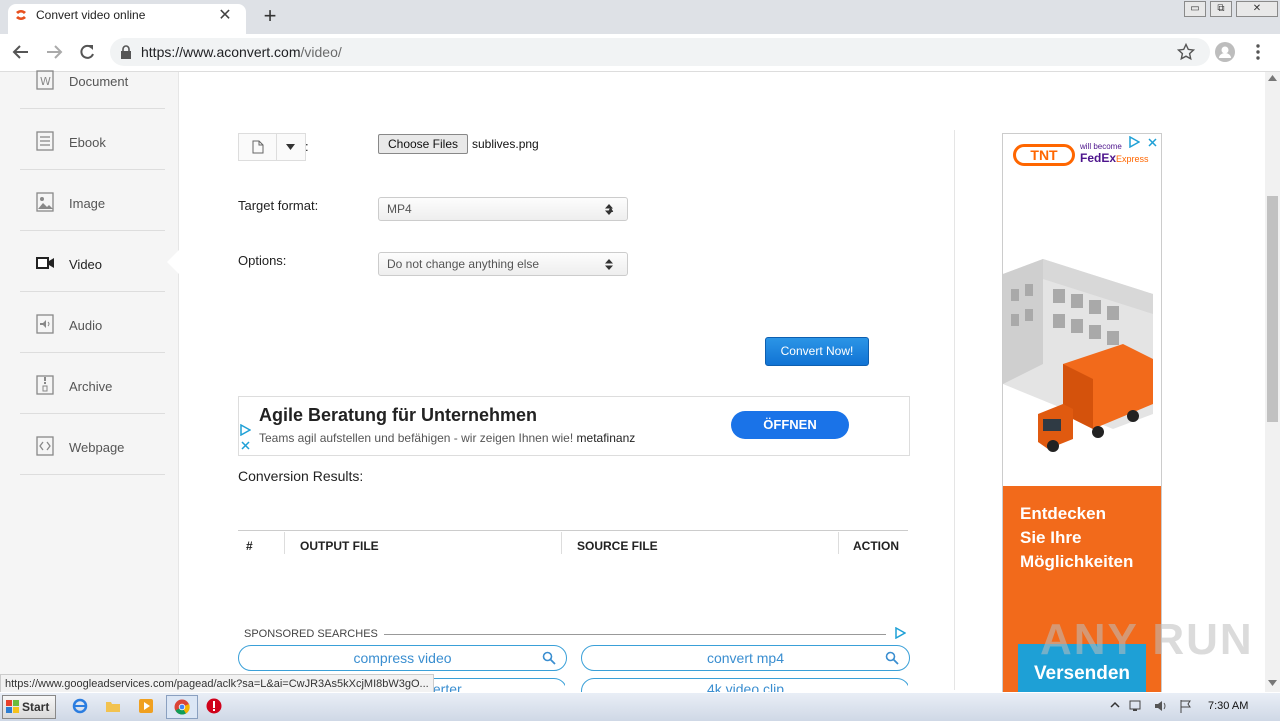 This screenshot has width=1280, height=721. What do you see at coordinates (45, 202) in the screenshot?
I see `image-icon` at bounding box center [45, 202].